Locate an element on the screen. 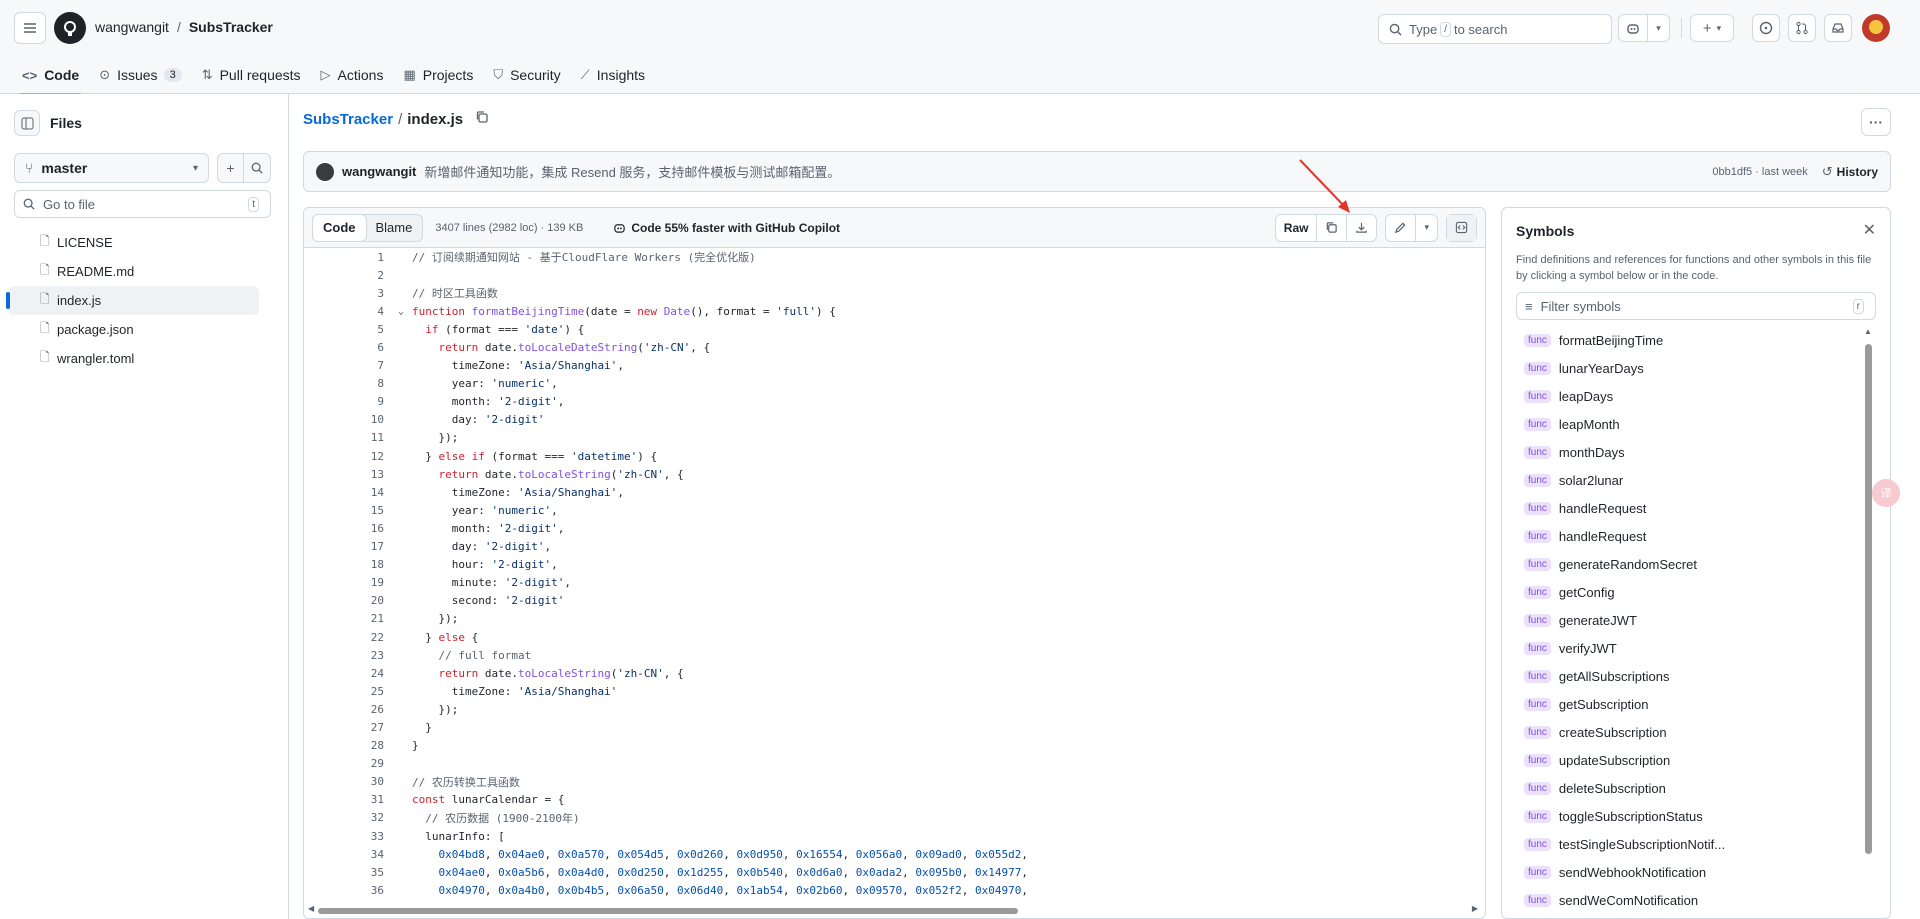 Image resolution: width=1920 pixels, height=919 pixels. tab-actions: ▷ Actions is located at coordinates (352, 75).